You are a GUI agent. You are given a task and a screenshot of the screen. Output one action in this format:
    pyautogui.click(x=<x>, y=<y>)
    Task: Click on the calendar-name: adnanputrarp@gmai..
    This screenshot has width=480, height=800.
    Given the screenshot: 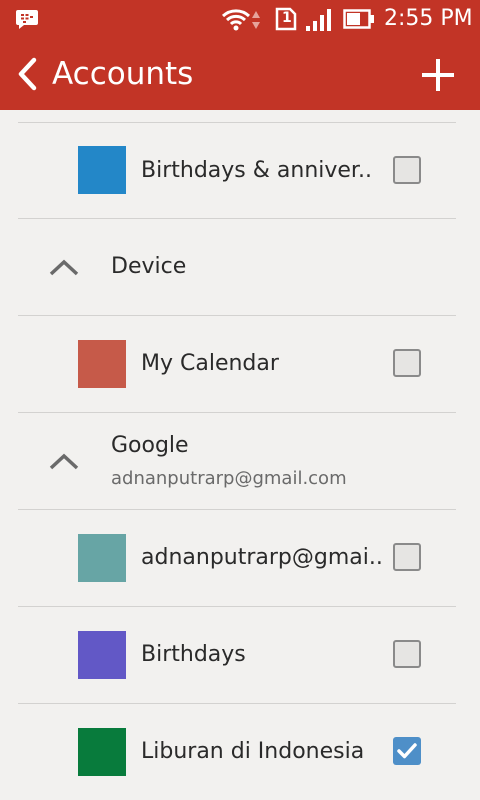 What is the action you would take?
    pyautogui.click(x=262, y=557)
    